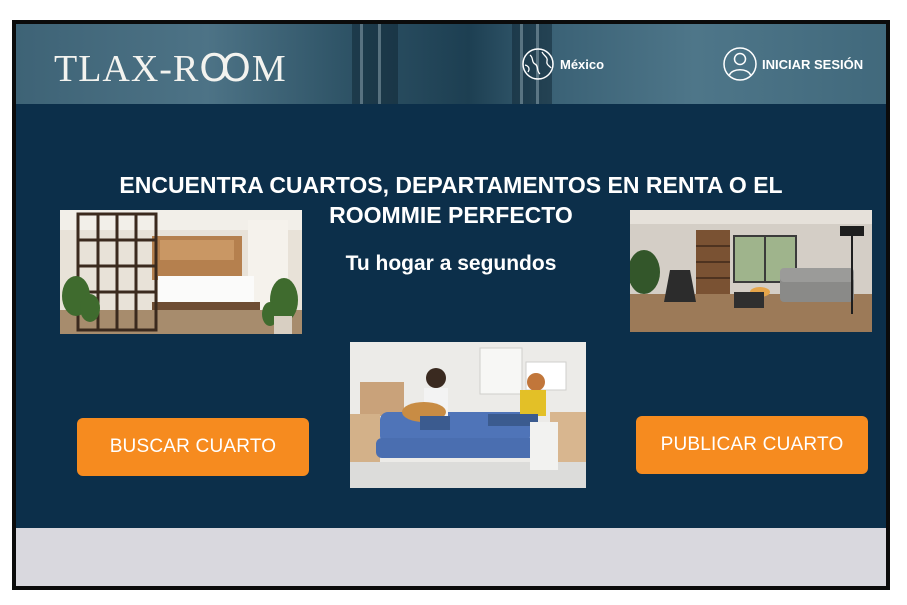 The height and width of the screenshot is (605, 907). Describe the element at coordinates (740, 64) in the screenshot. I see `user-circle-icon` at that location.